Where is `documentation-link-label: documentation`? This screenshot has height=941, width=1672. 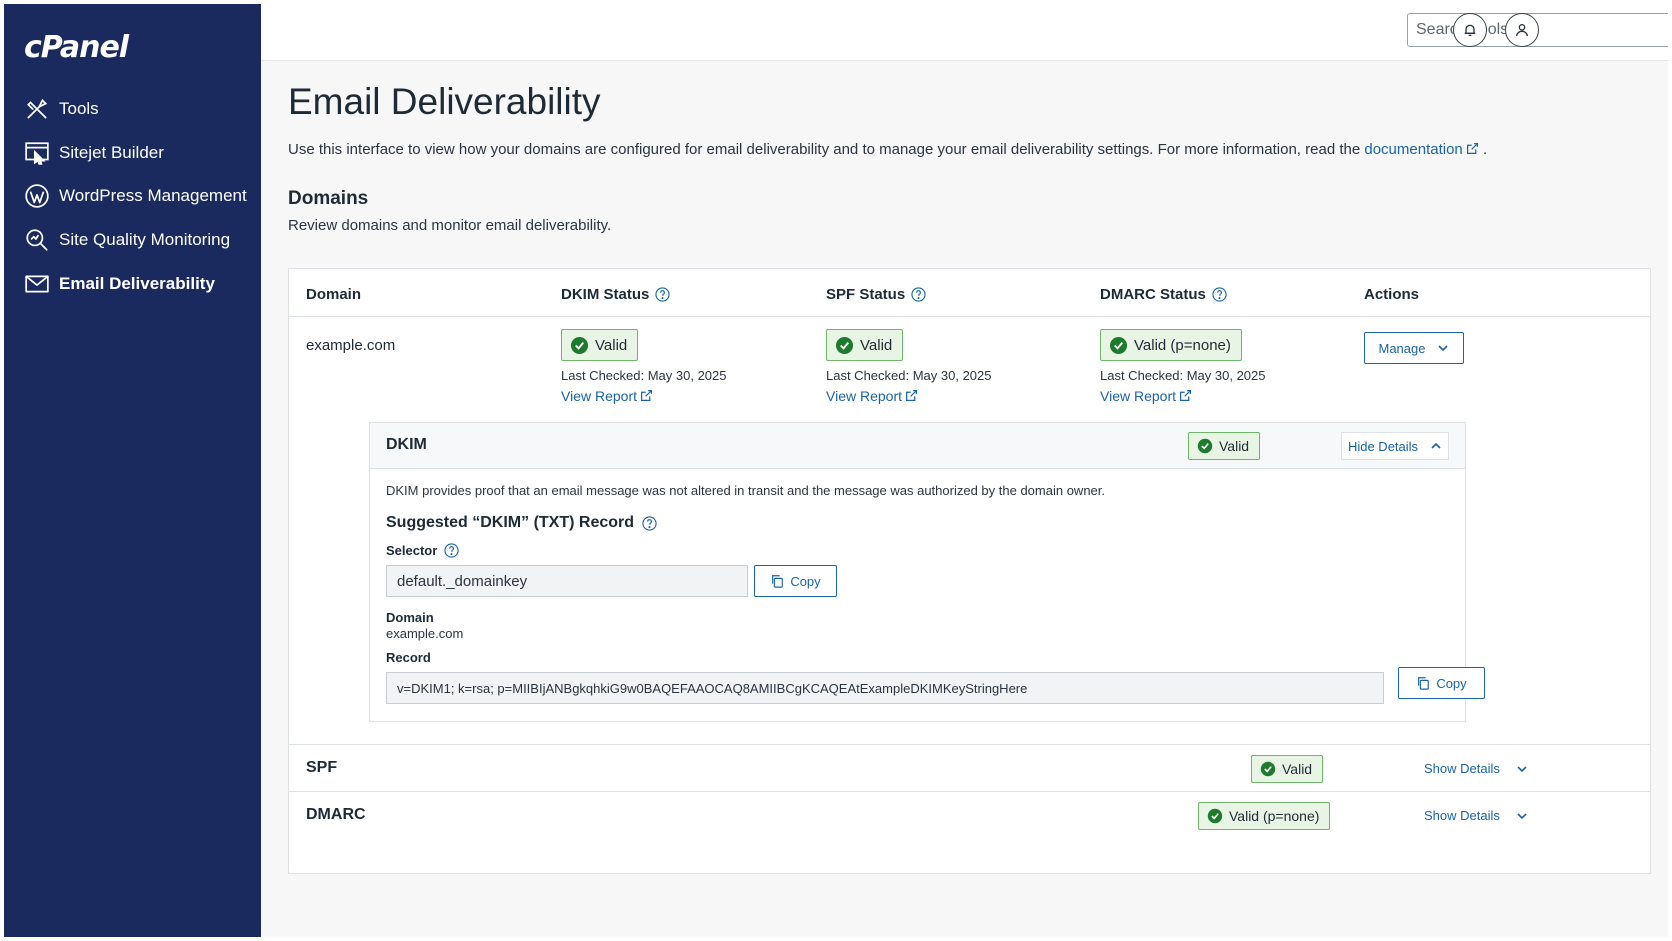
documentation-link-label: documentation is located at coordinates (1413, 149).